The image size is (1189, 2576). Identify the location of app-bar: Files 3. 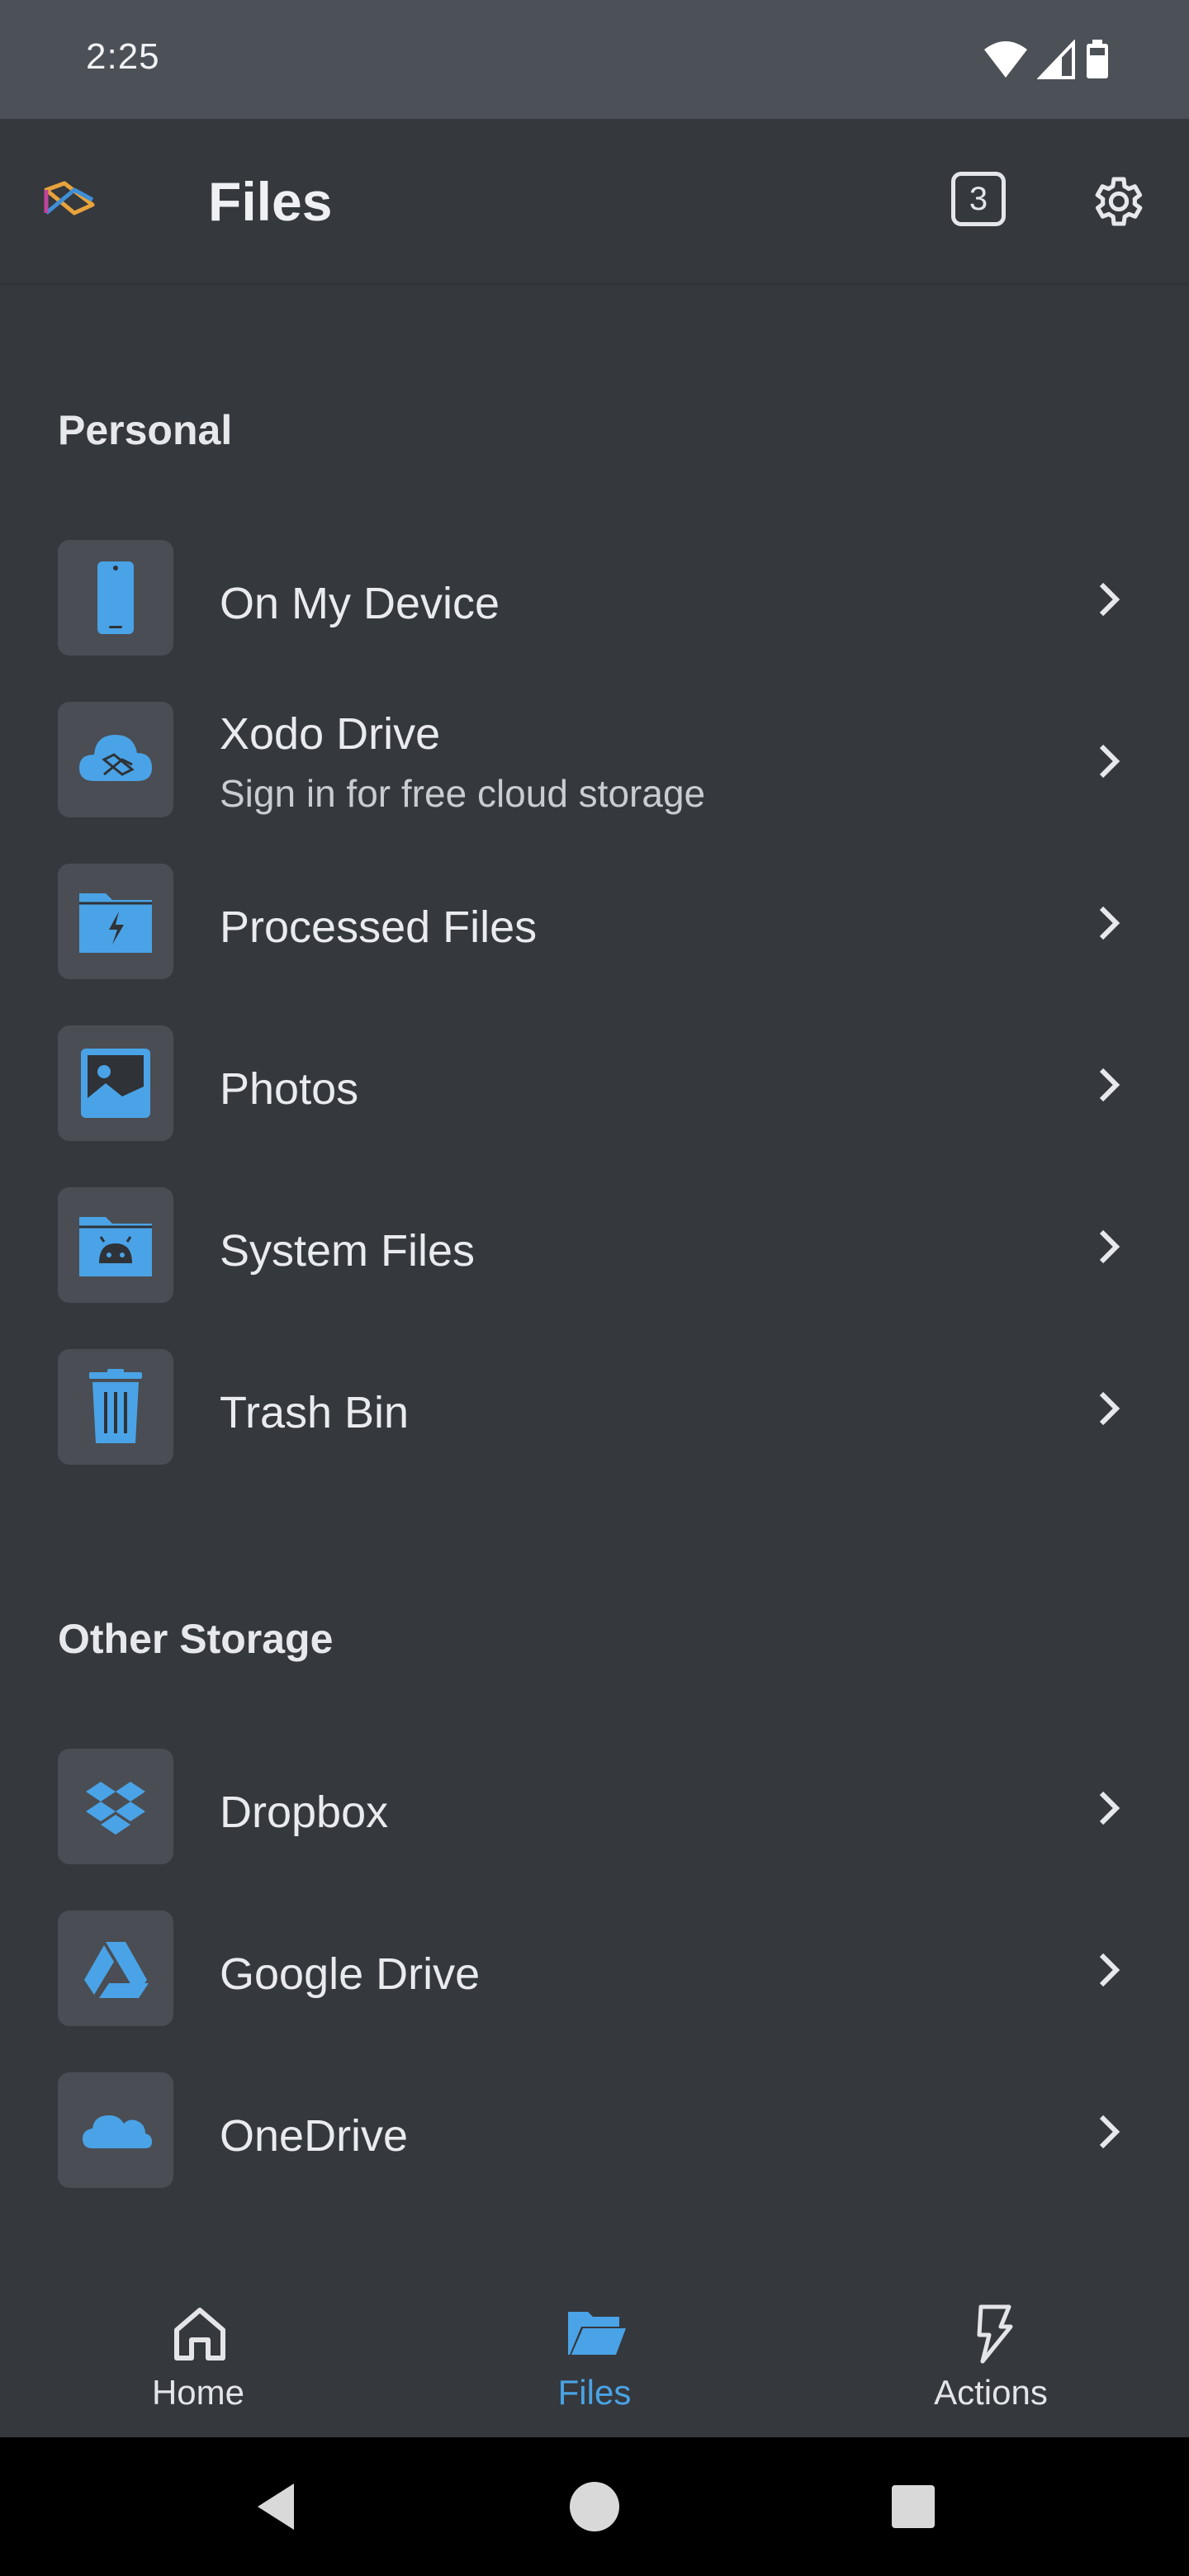
(594, 202).